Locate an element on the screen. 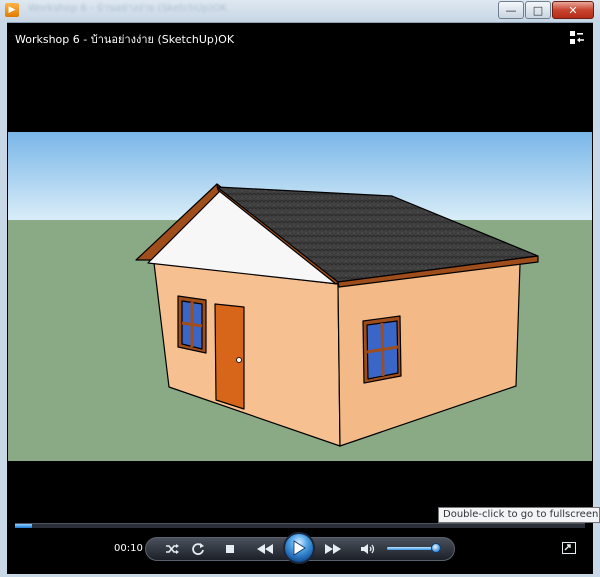 The height and width of the screenshot is (577, 600). previous-button is located at coordinates (265, 549).